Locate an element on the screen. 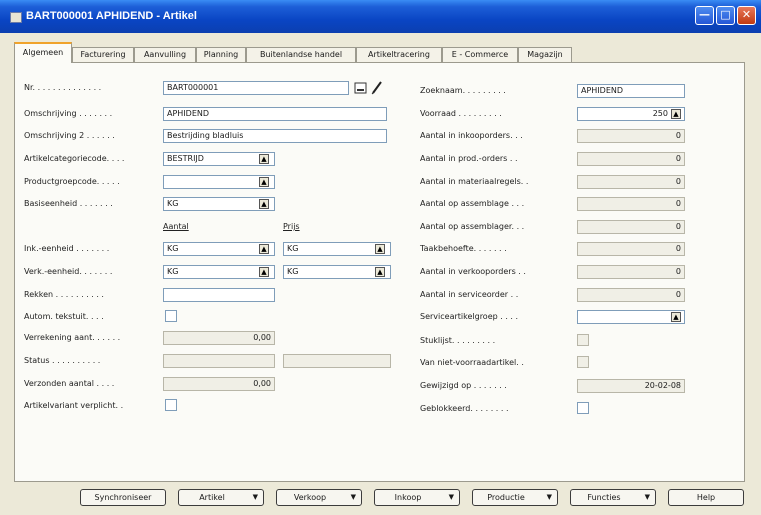 This screenshot has height=515, width=761. verrekening-aant-label: Verrekening aant. . . . . . is located at coordinates (72, 337).